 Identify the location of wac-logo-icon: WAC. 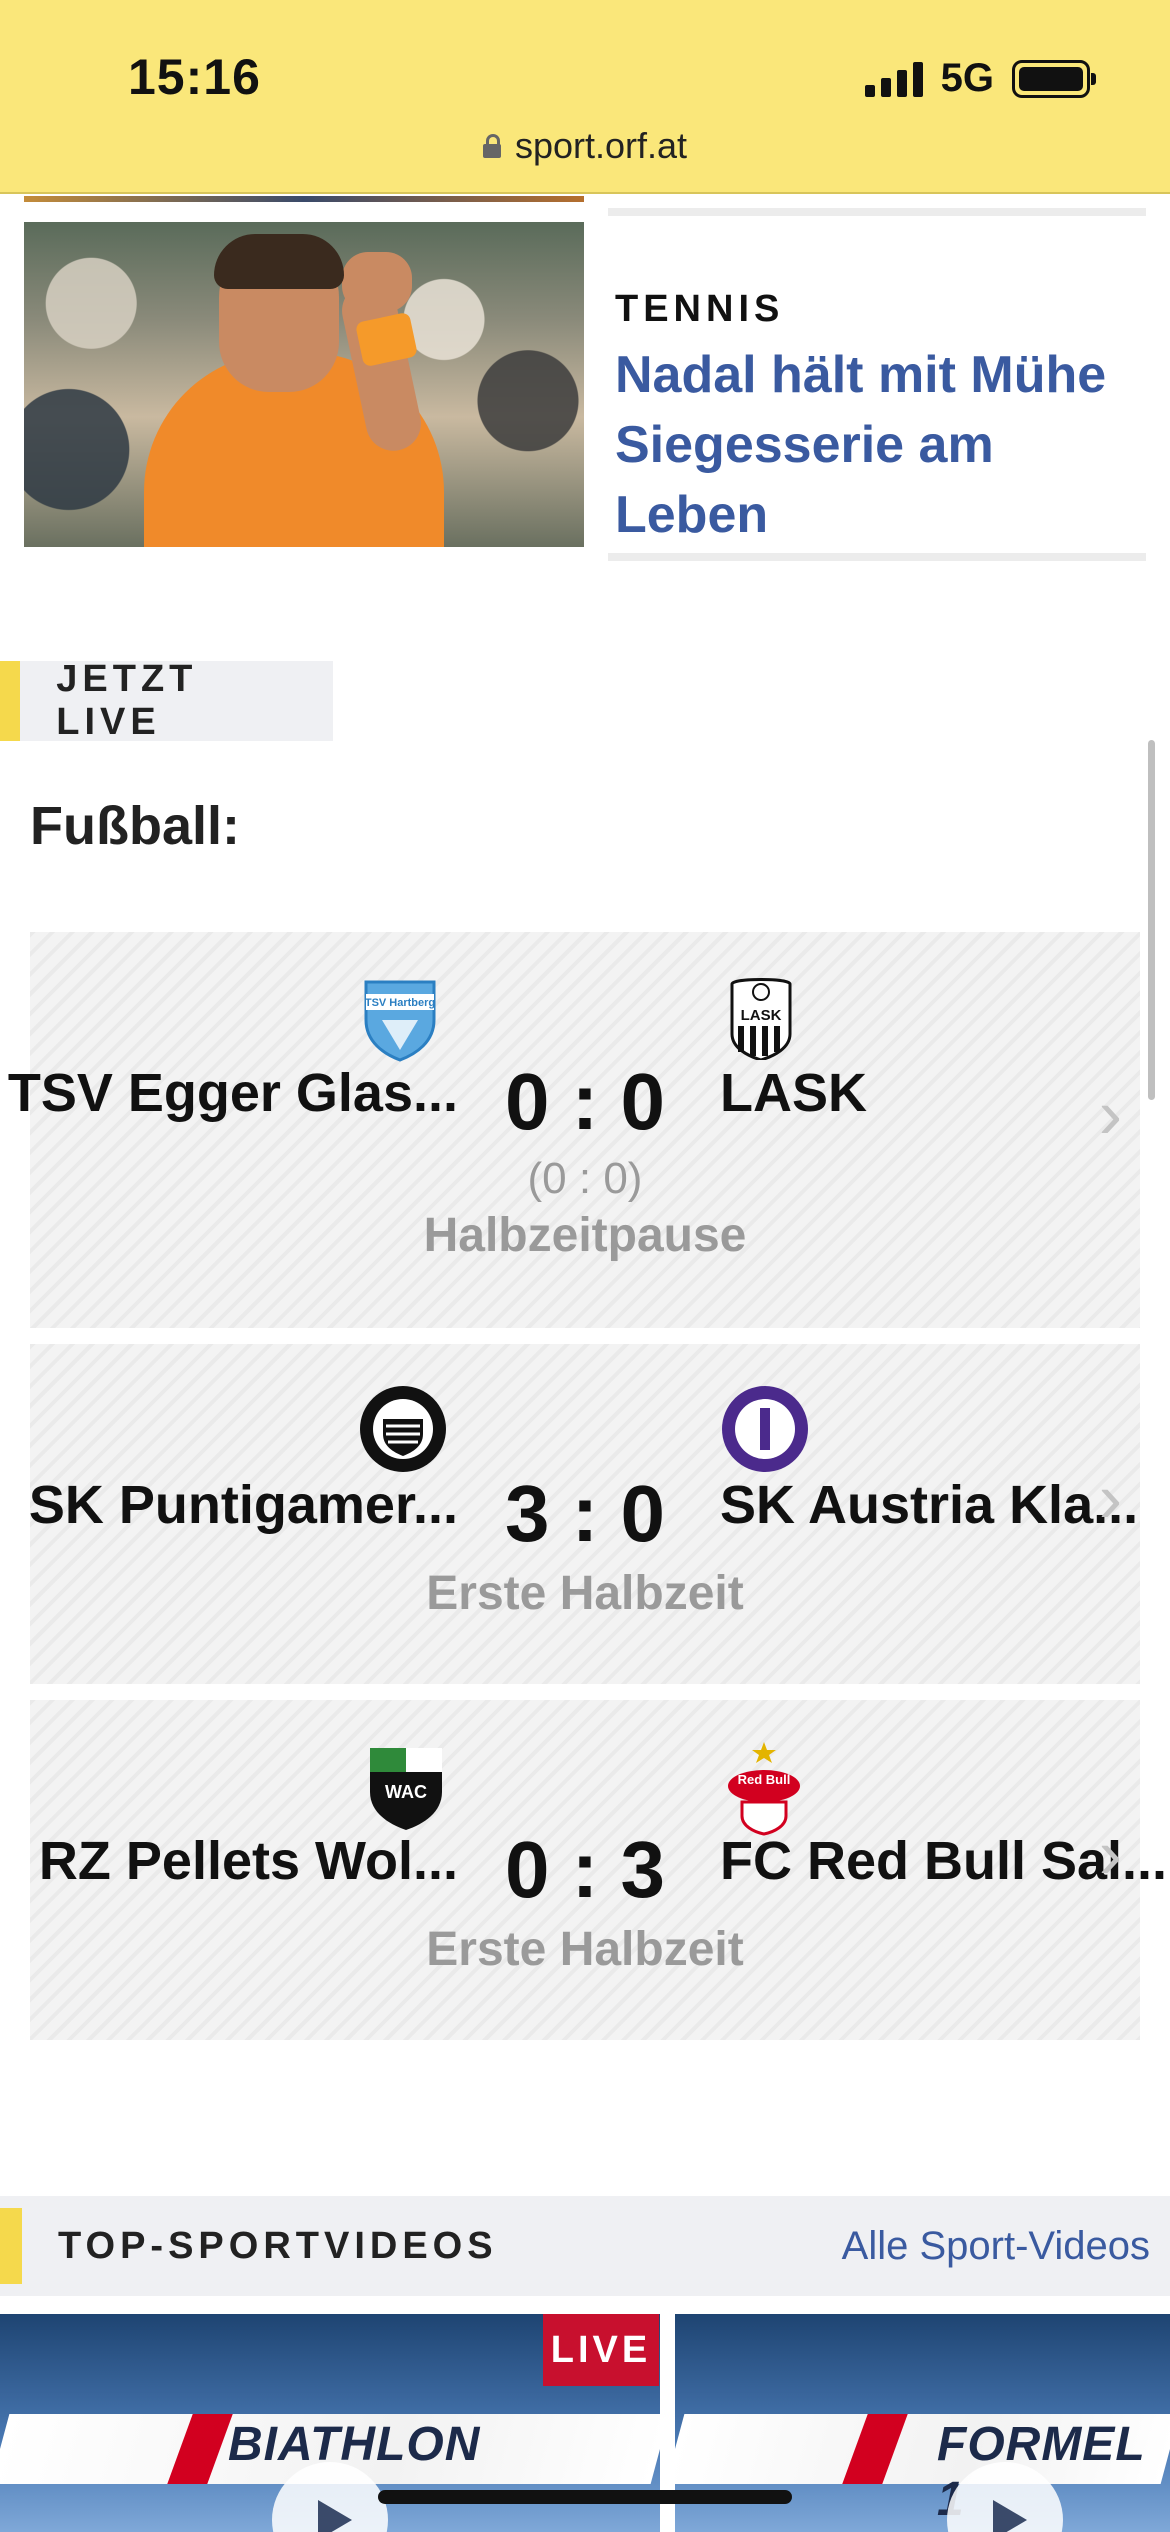
(406, 1789).